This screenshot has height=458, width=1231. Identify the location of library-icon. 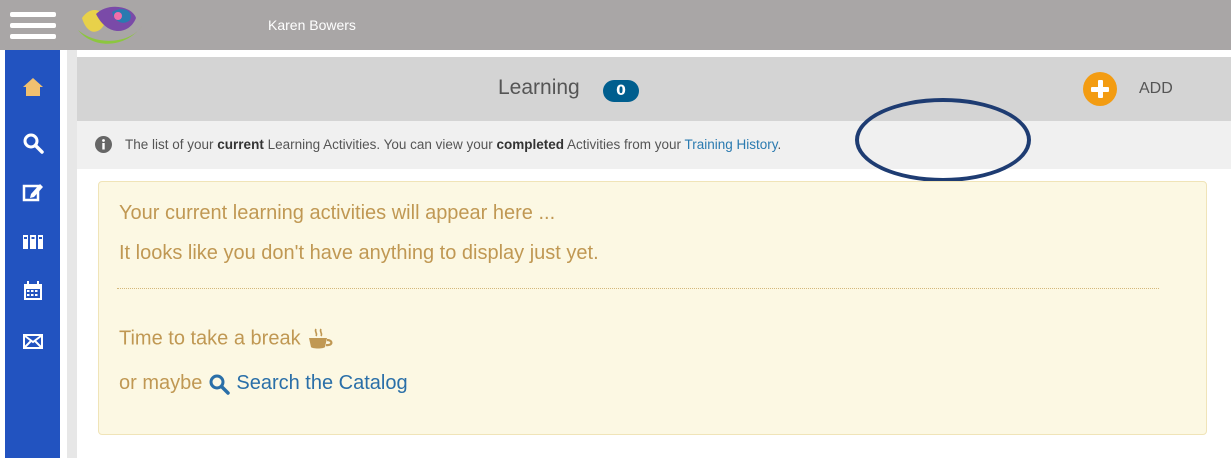
(33, 242).